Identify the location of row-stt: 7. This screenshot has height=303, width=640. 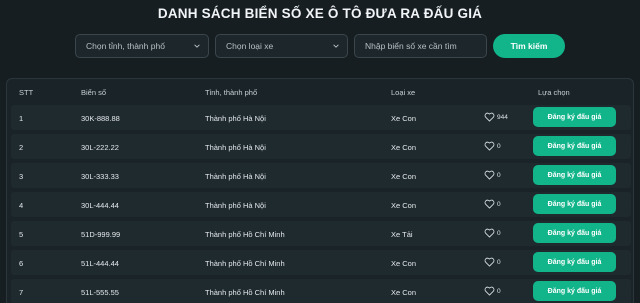
(21, 292).